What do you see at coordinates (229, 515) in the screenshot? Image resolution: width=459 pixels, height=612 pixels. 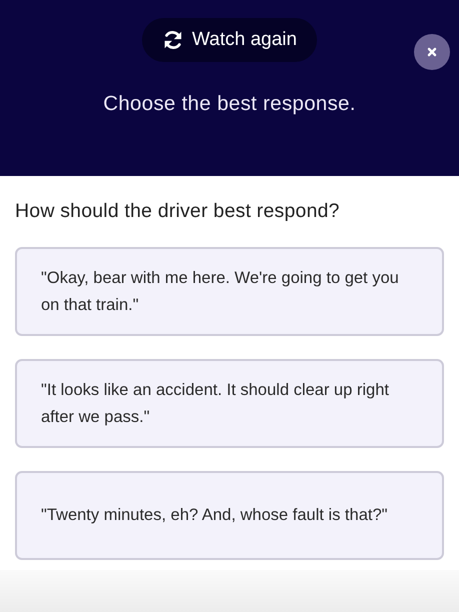 I see `answer-option: "Twenty minutes, eh? And, whose fault is that?"` at bounding box center [229, 515].